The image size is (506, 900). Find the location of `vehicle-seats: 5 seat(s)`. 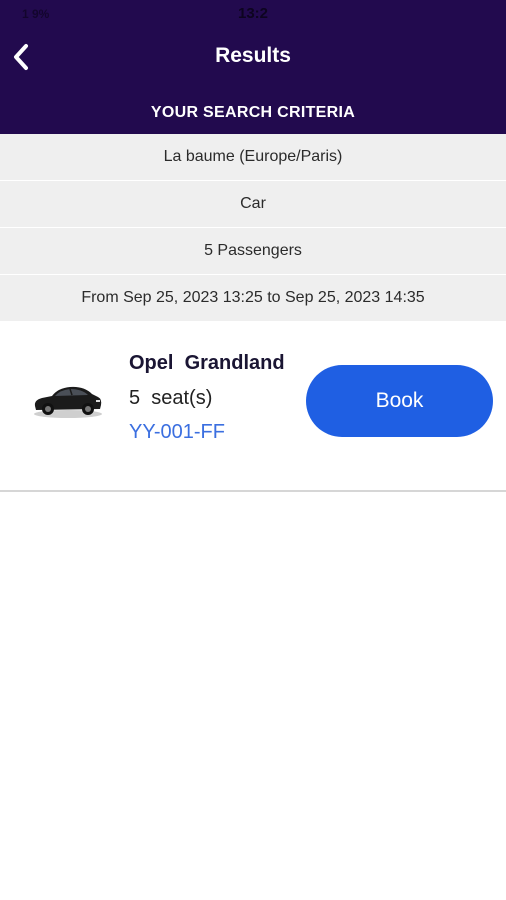

vehicle-seats: 5 seat(s) is located at coordinates (171, 398).